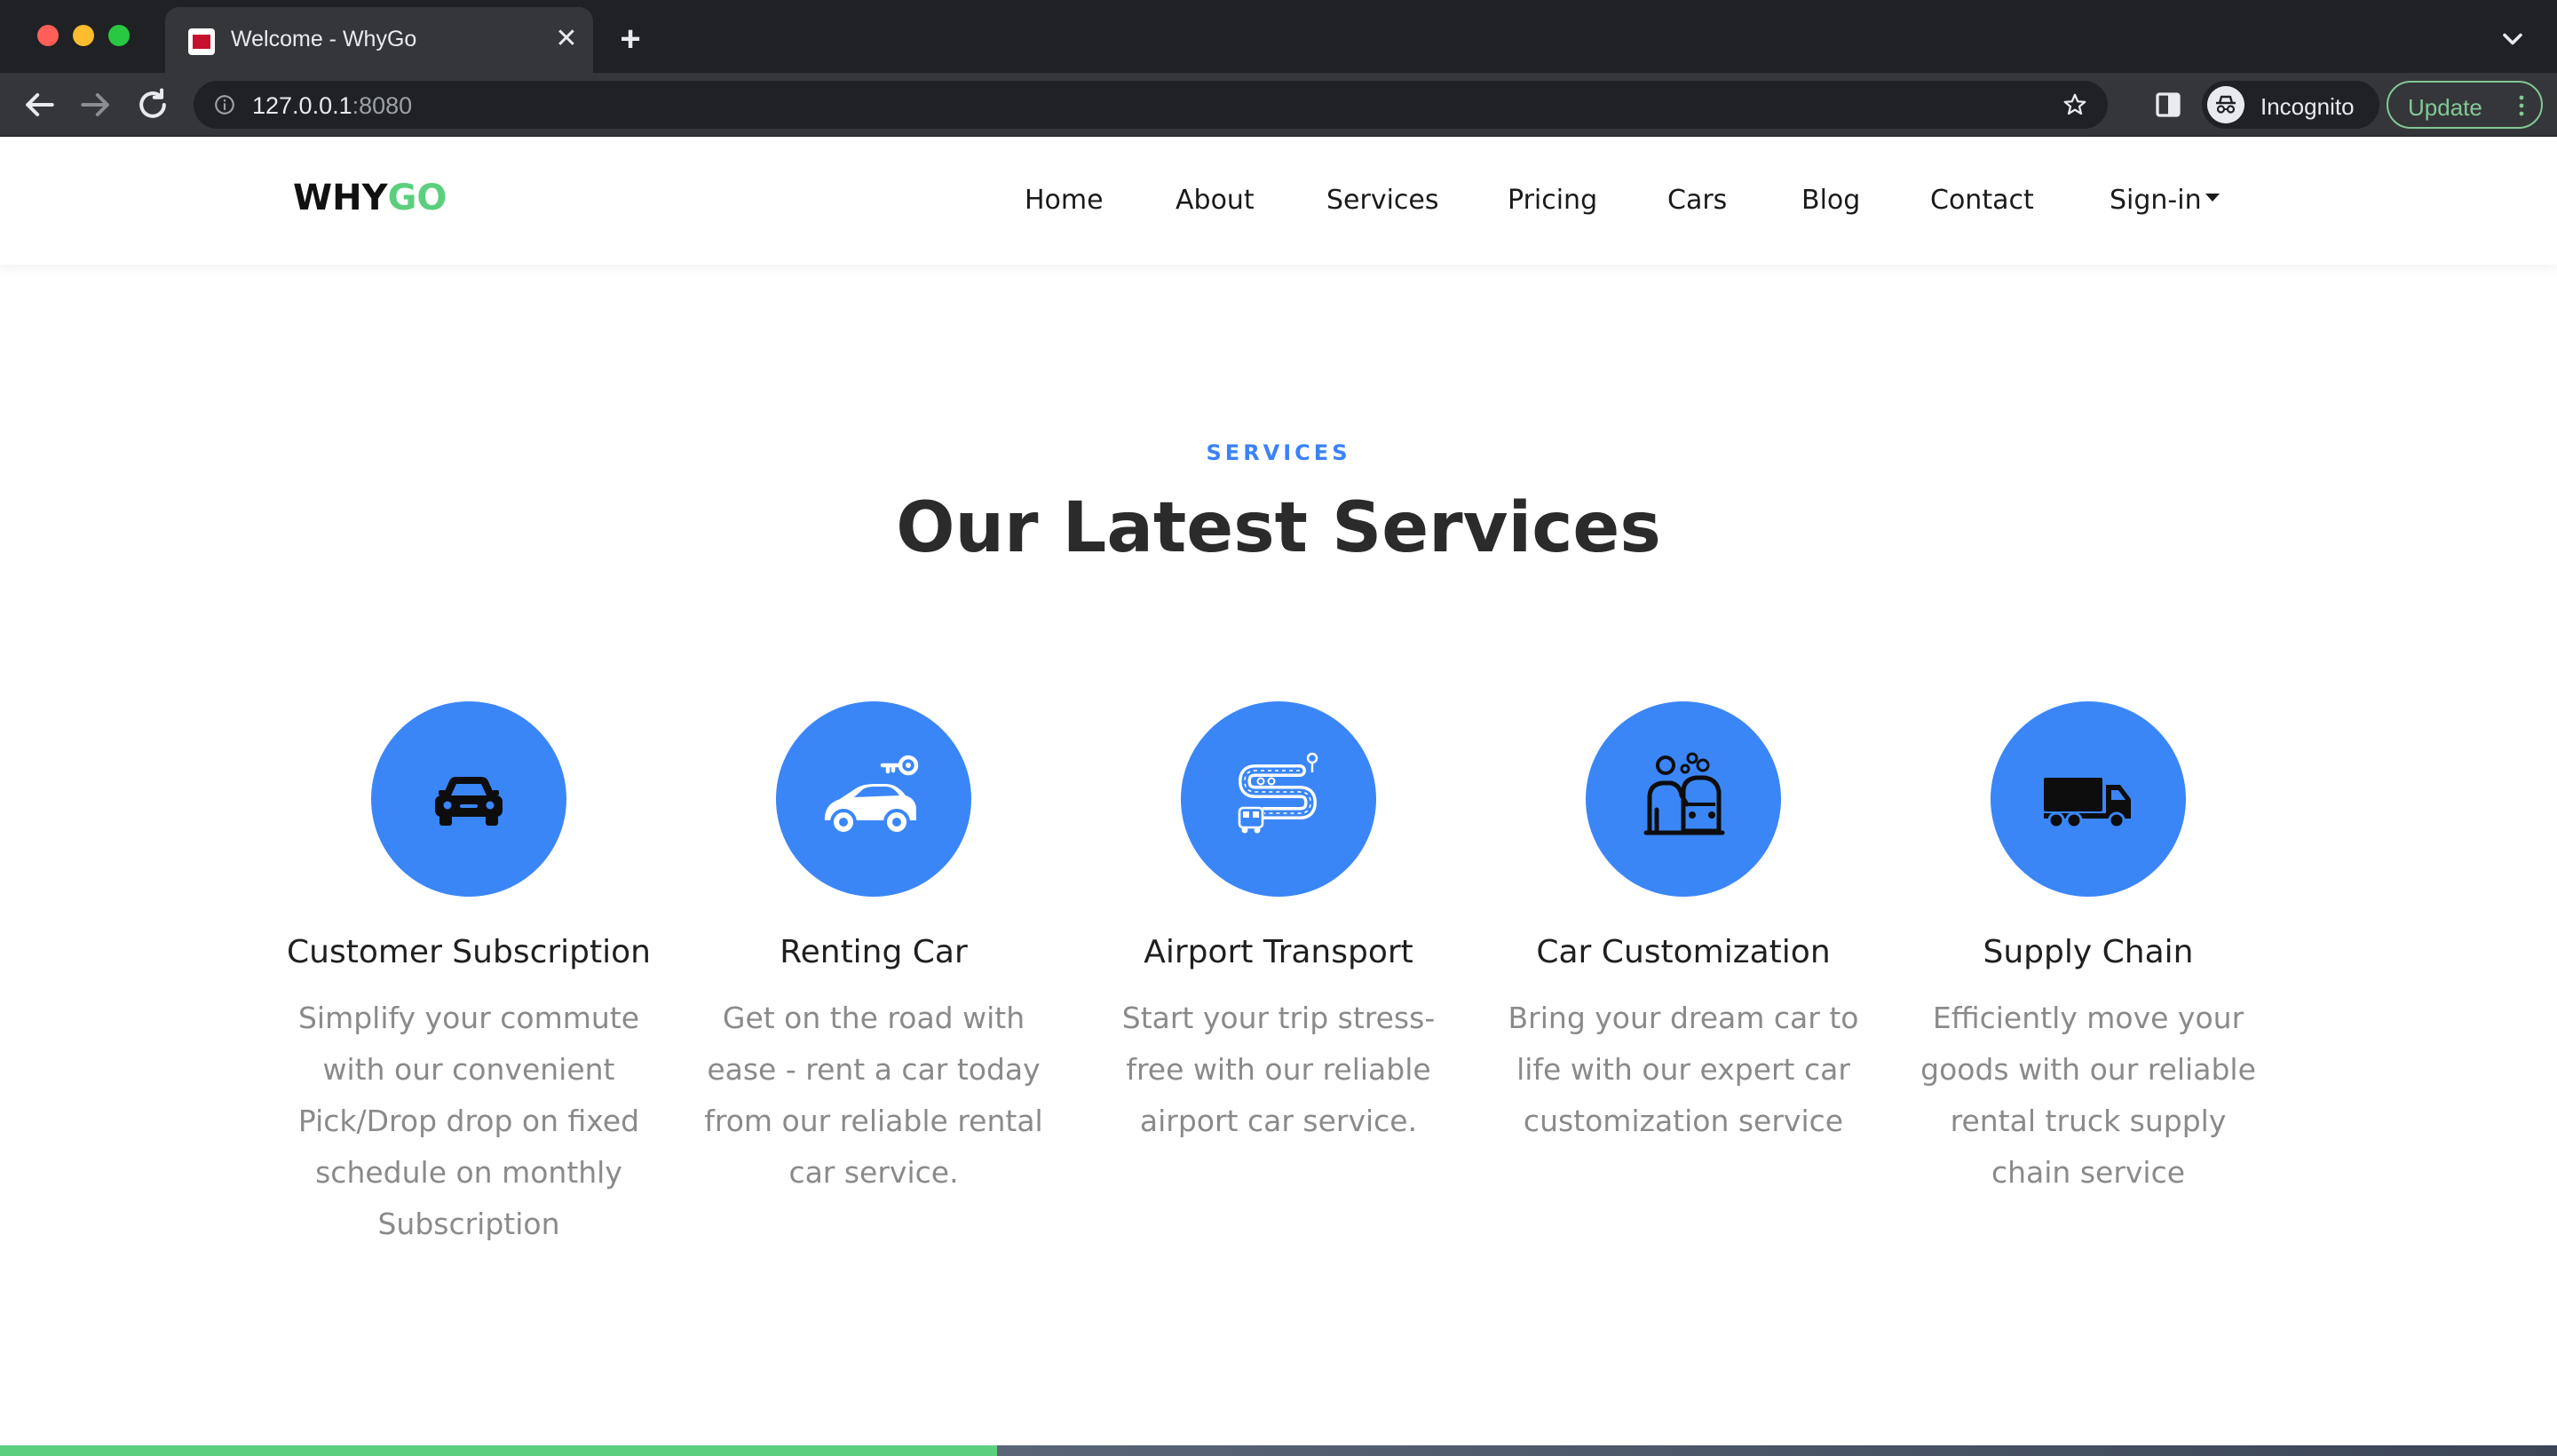  Describe the element at coordinates (2513, 39) in the screenshot. I see `tab-search-chevron-down-icon` at that location.